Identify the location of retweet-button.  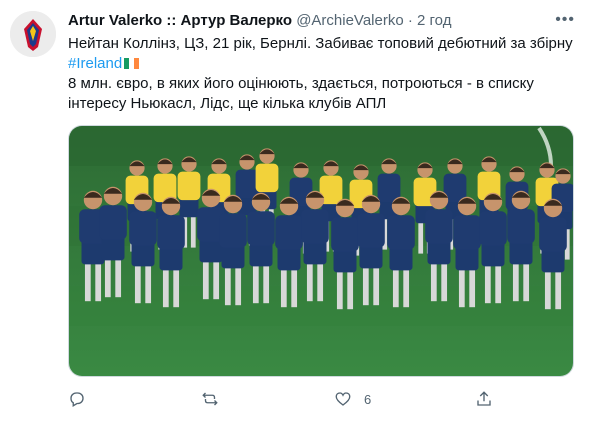
(210, 399).